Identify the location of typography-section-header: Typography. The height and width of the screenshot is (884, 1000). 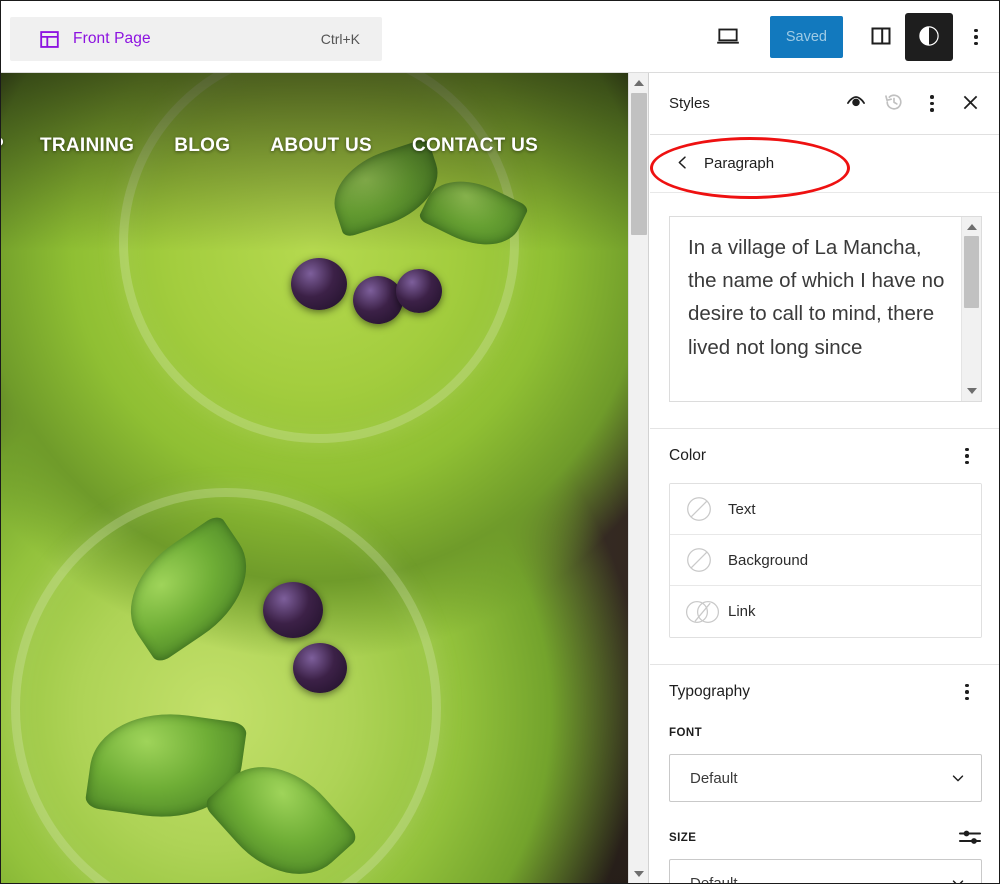
(825, 692).